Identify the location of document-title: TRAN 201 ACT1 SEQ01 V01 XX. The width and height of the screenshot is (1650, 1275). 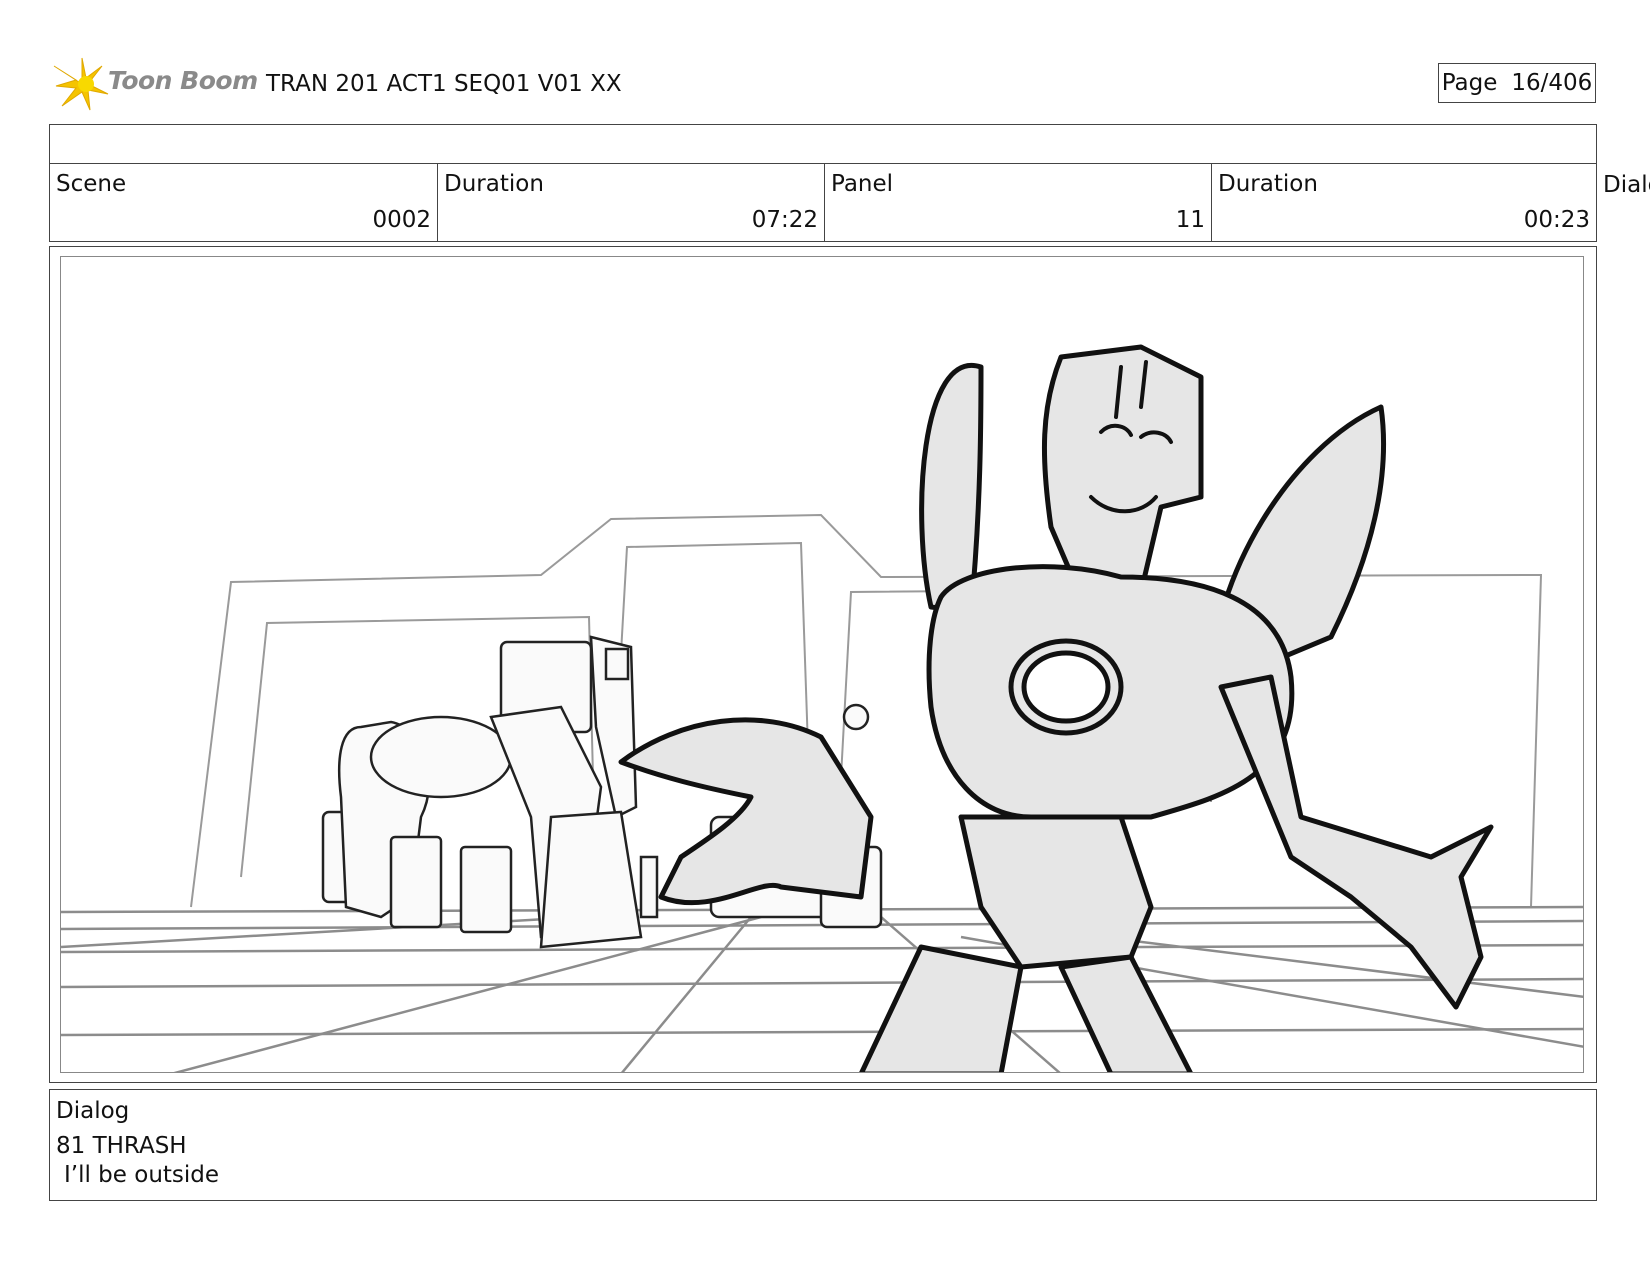
(444, 84).